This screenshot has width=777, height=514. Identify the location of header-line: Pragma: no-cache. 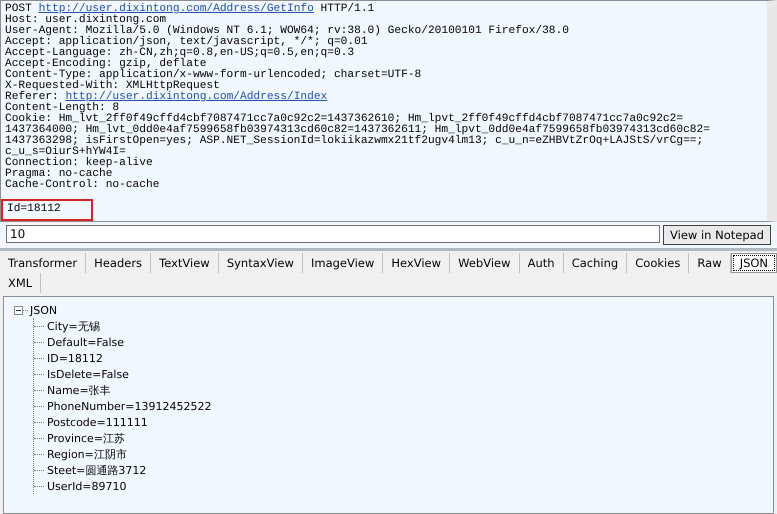
(58, 174).